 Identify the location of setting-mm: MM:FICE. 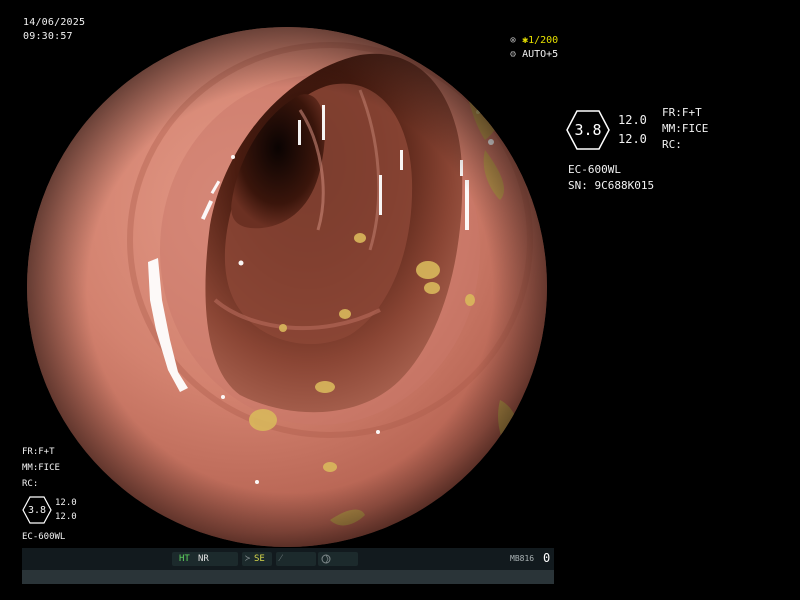
(685, 128).